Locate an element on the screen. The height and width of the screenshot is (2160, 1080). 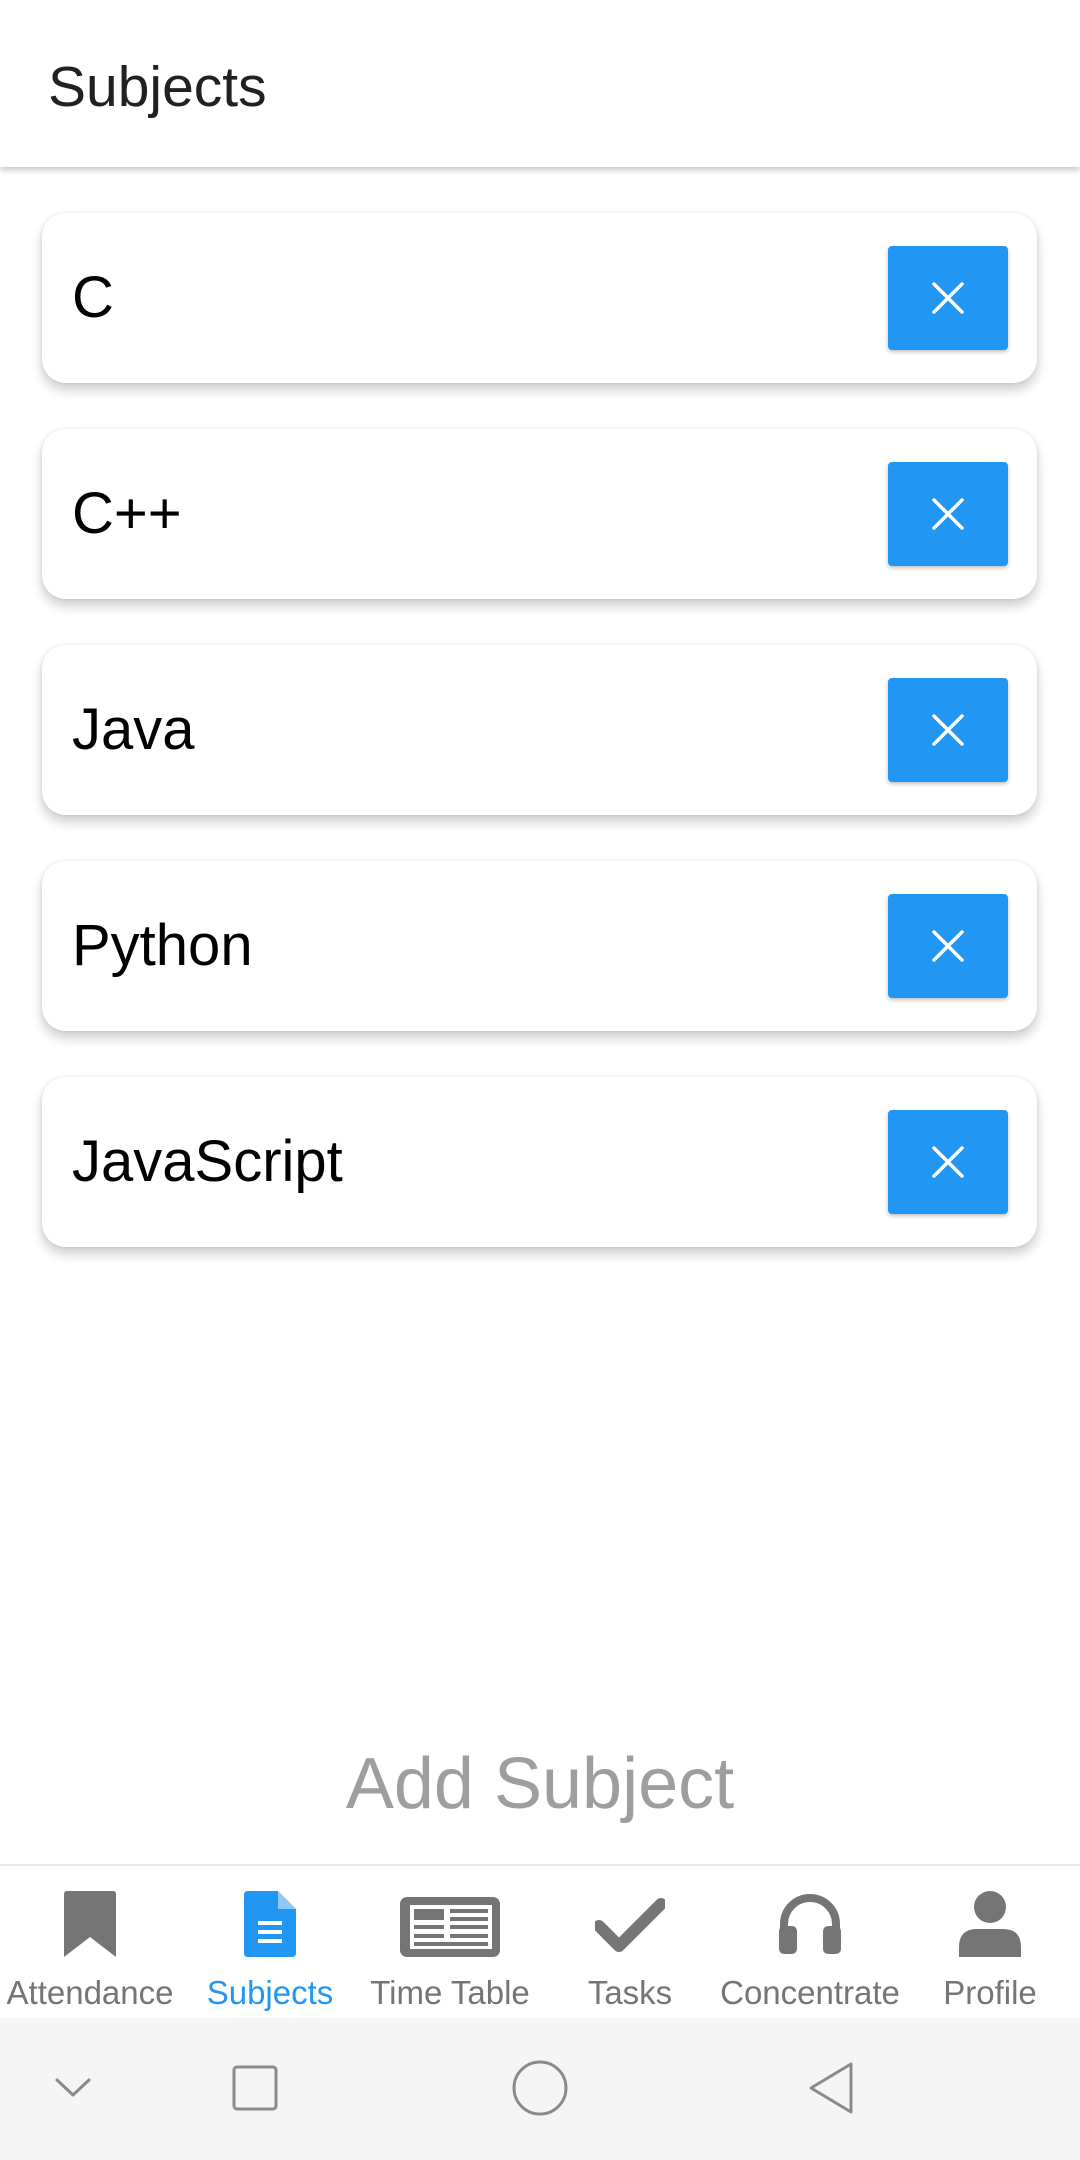
subject-name: C is located at coordinates (93, 297).